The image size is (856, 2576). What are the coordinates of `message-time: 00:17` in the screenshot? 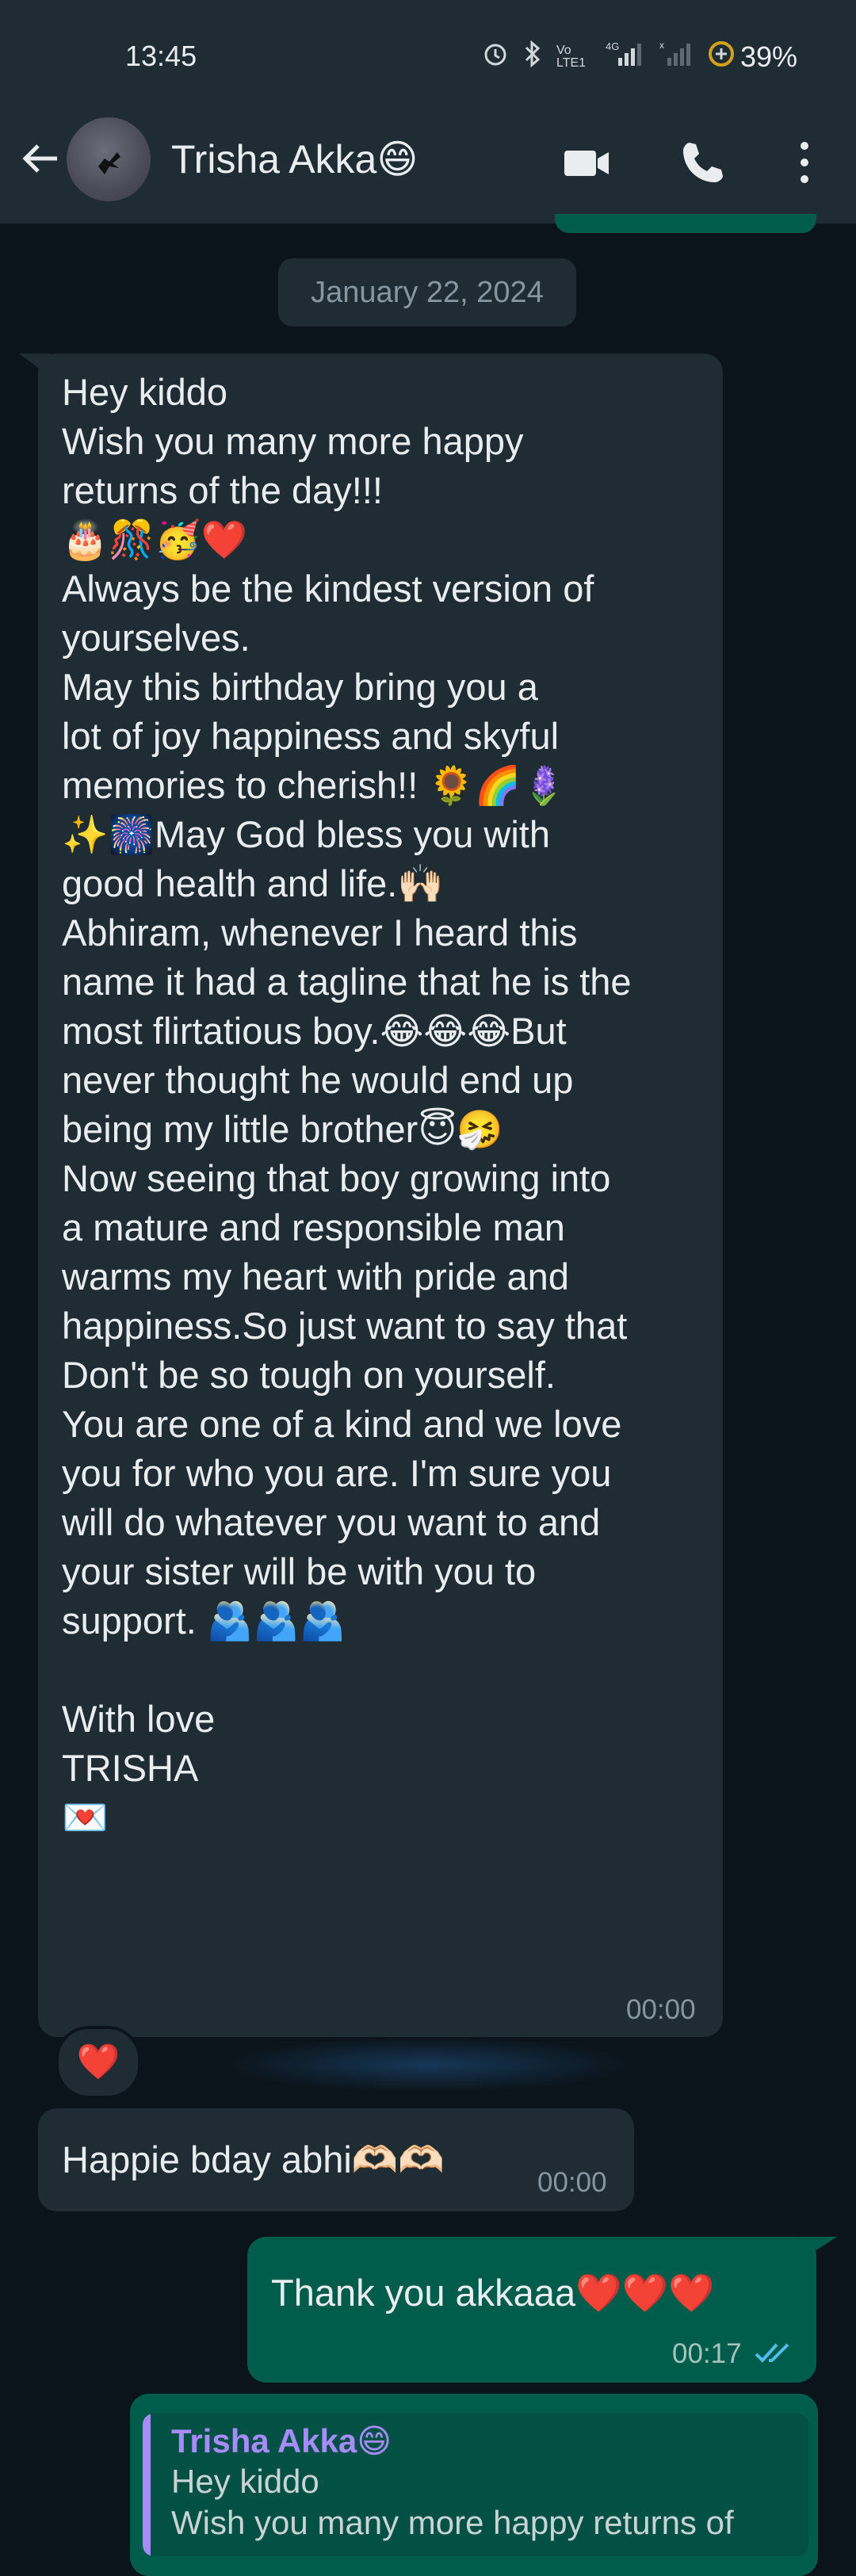 It's located at (707, 2353).